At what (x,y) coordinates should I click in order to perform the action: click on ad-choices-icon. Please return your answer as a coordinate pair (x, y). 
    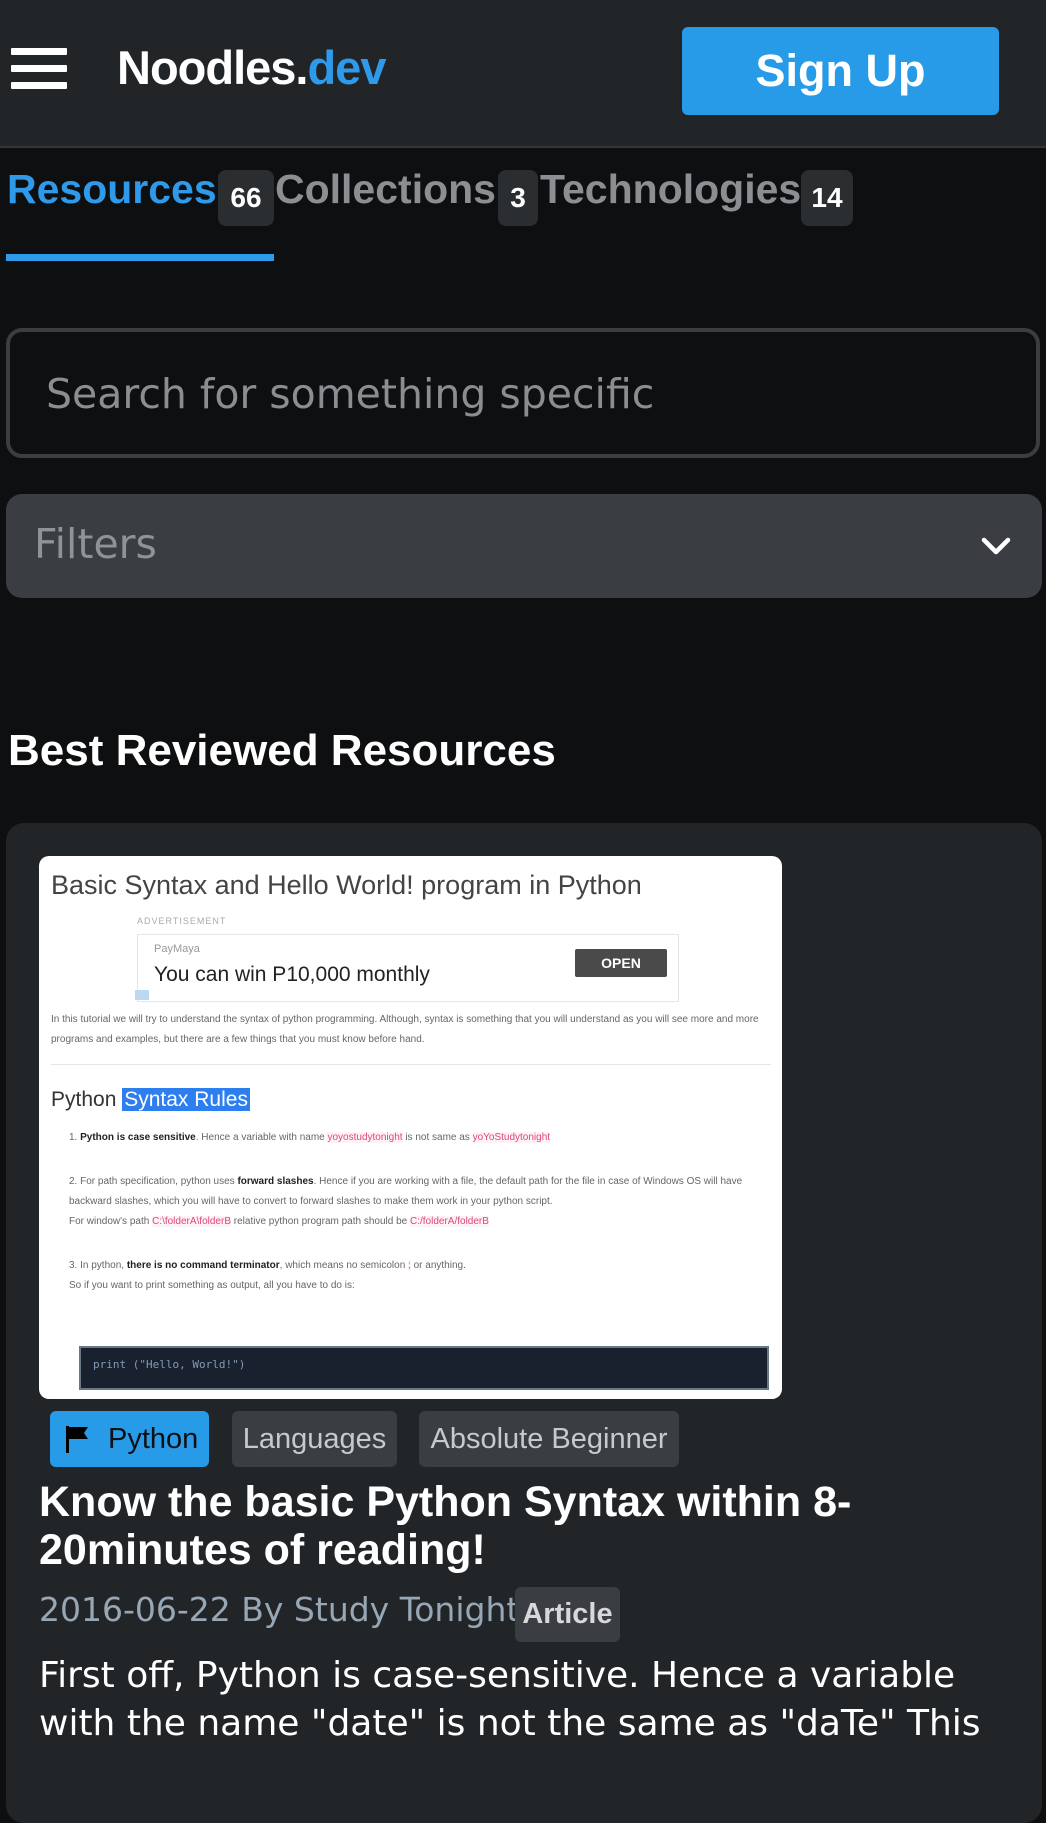
    Looking at the image, I should click on (142, 995).